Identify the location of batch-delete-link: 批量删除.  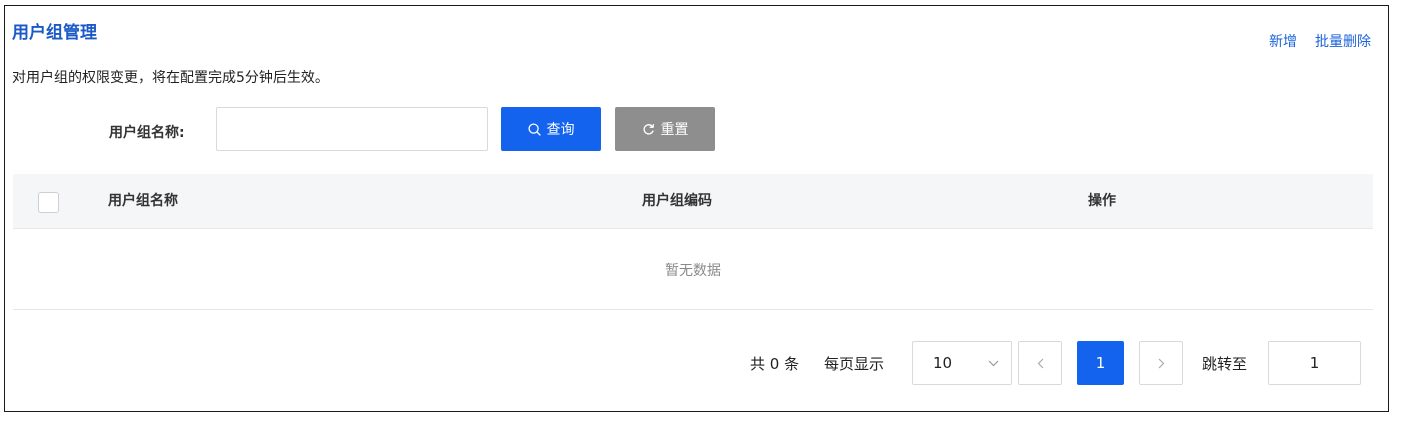
(1343, 42).